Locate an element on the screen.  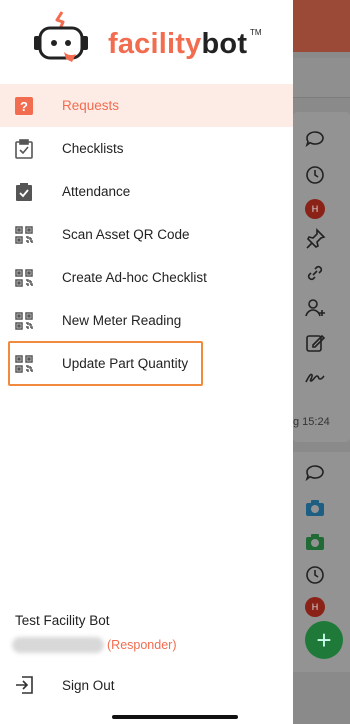
add-user-icon is located at coordinates (315, 308).